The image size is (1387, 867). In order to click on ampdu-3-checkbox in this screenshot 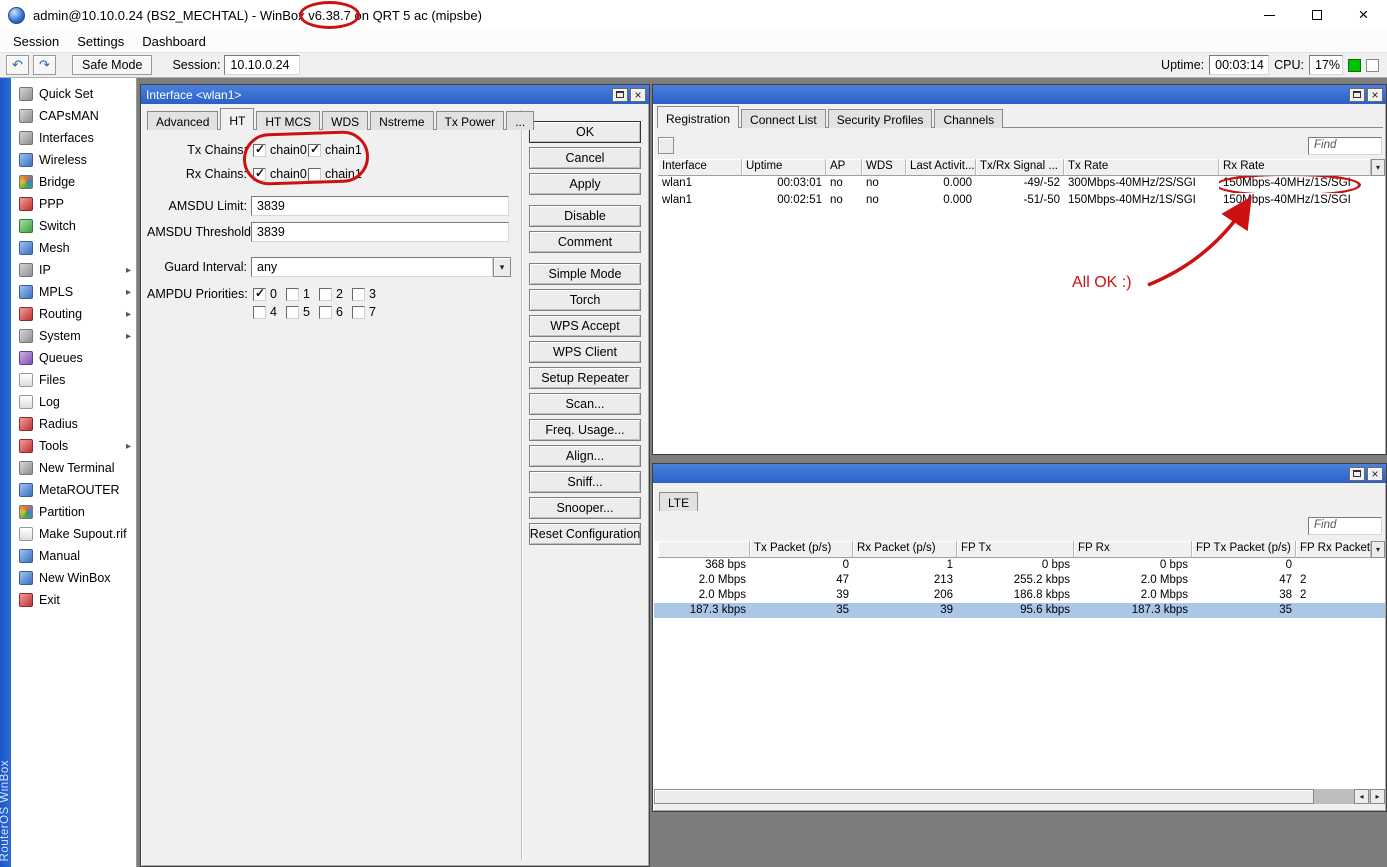, I will do `click(358, 294)`.